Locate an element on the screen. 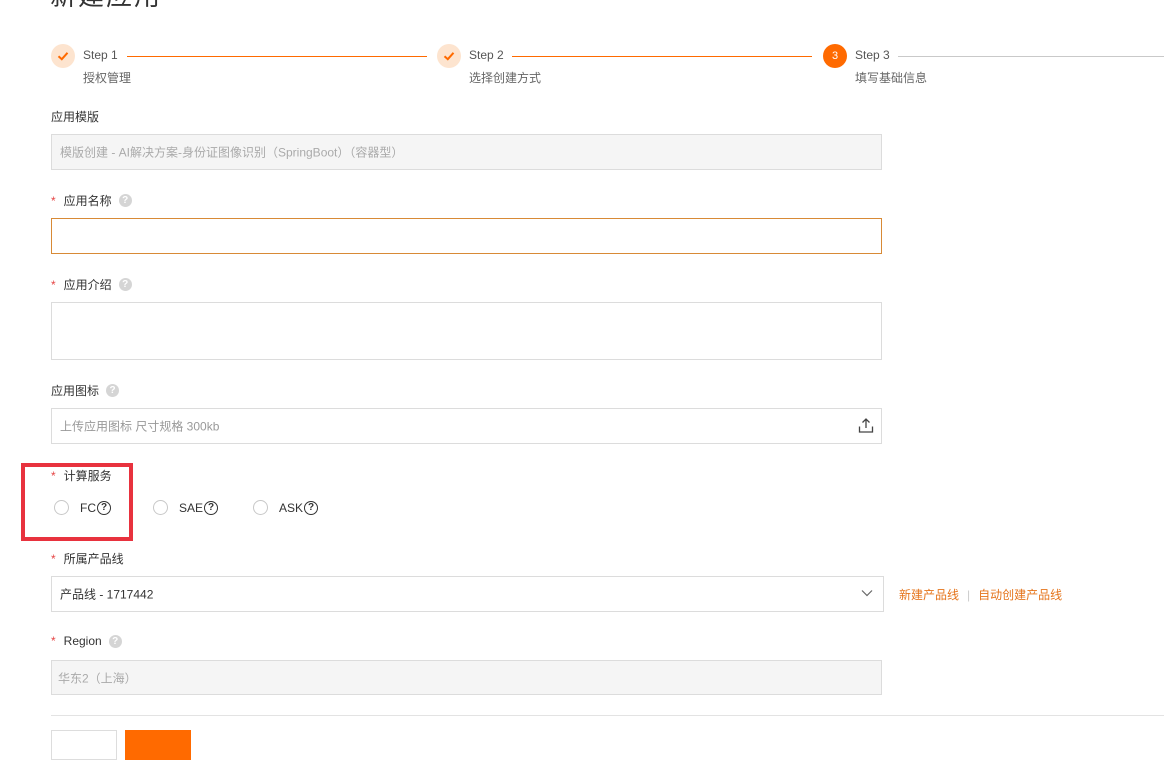  template-value: 模版创建 - AI解决方案-身份证图像识别（SpringBoot）（容器型） is located at coordinates (232, 152).